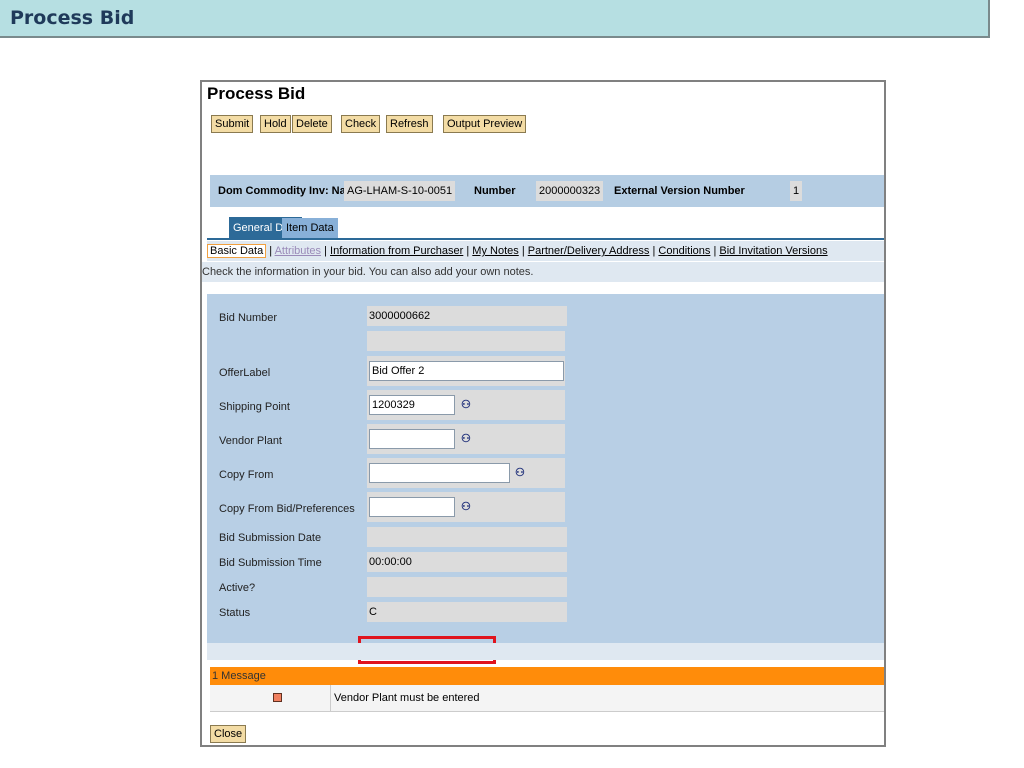 Image resolution: width=1024 pixels, height=768 pixels. I want to click on message-header: 1 Message, so click(547, 676).